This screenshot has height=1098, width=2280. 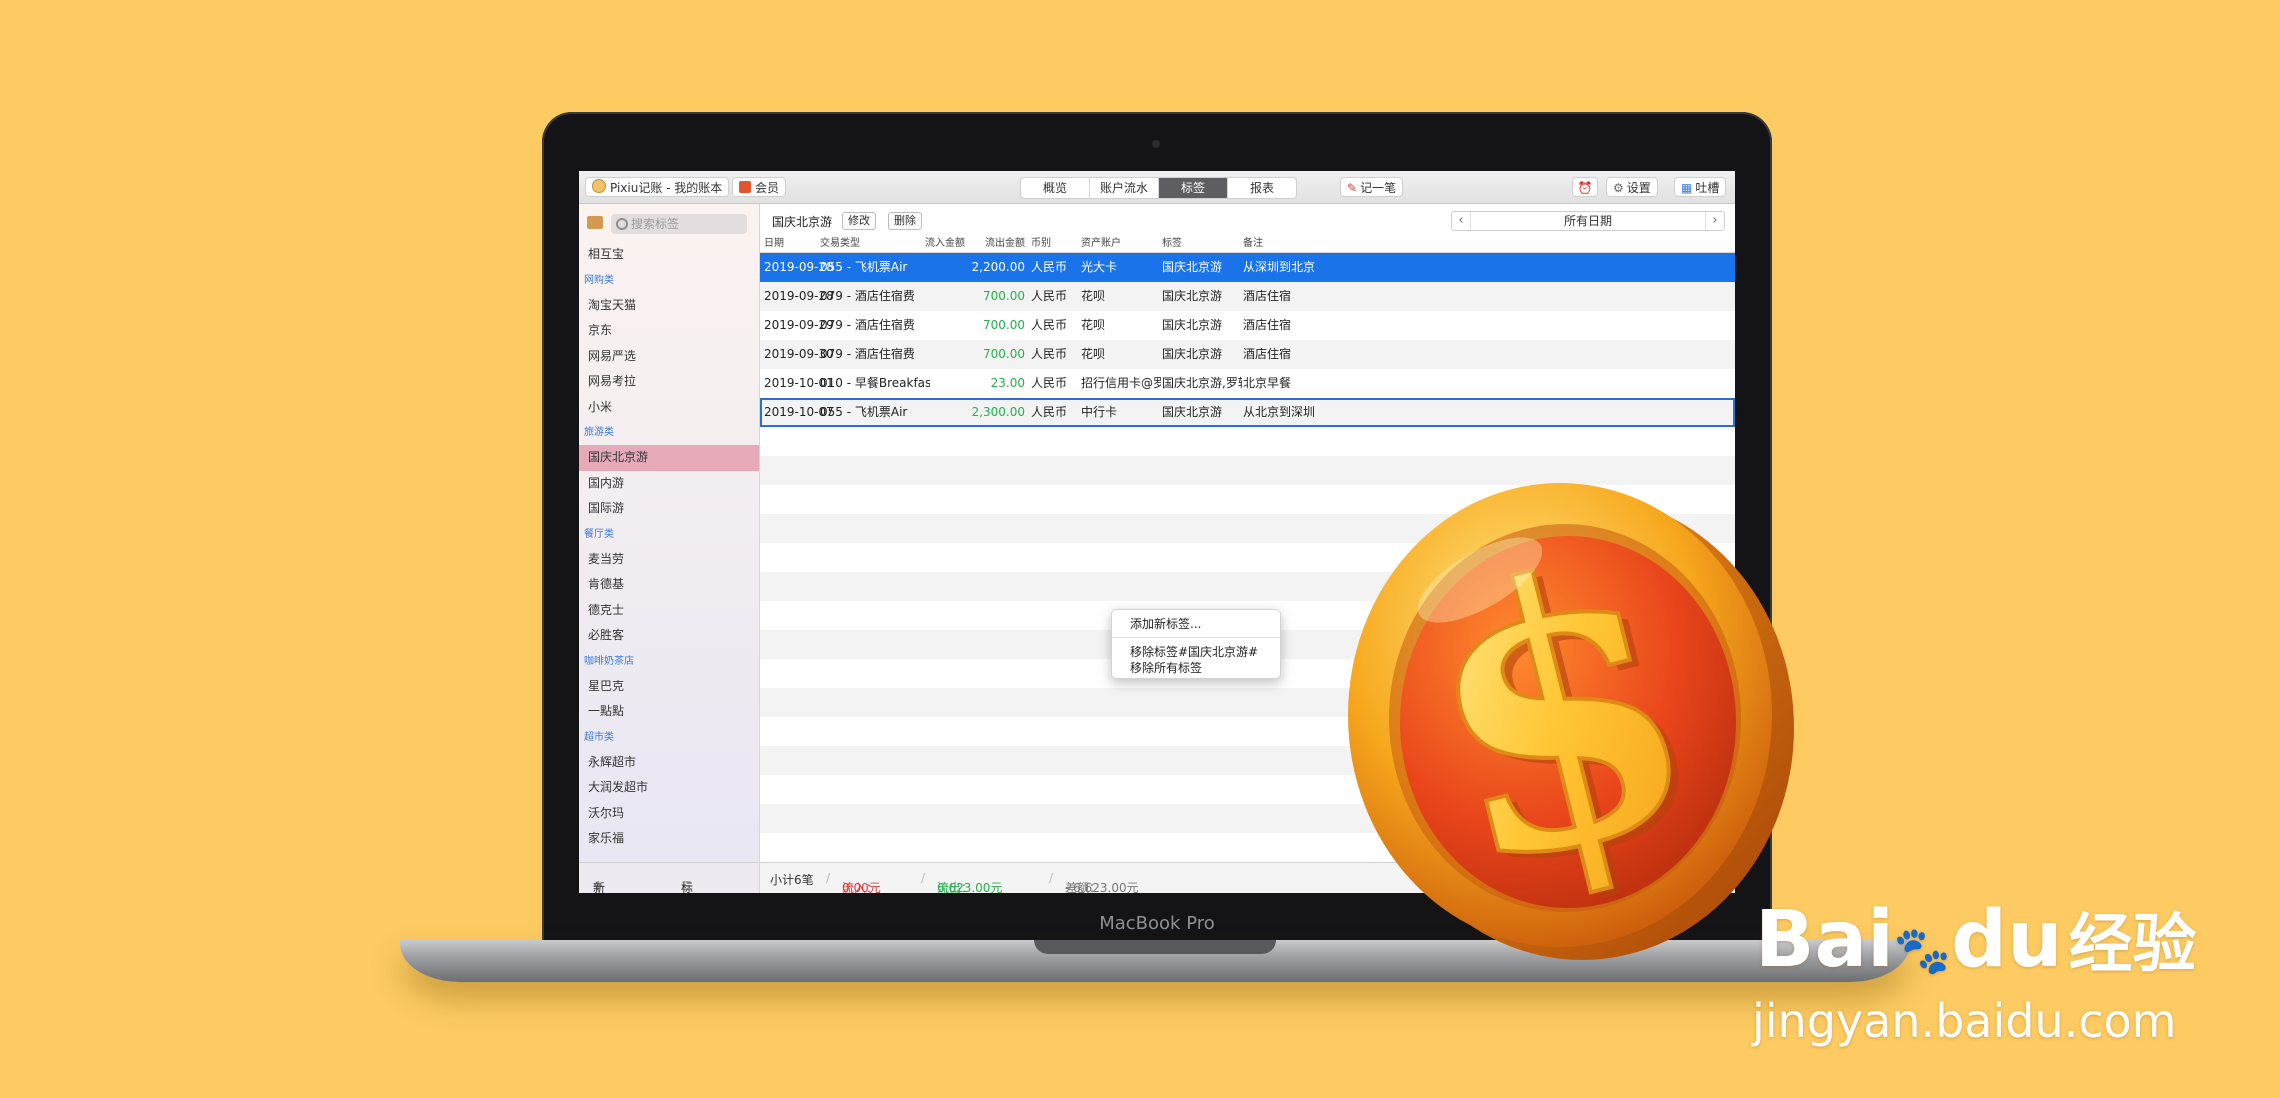 What do you see at coordinates (745, 187) in the screenshot?
I see `gift-icon` at bounding box center [745, 187].